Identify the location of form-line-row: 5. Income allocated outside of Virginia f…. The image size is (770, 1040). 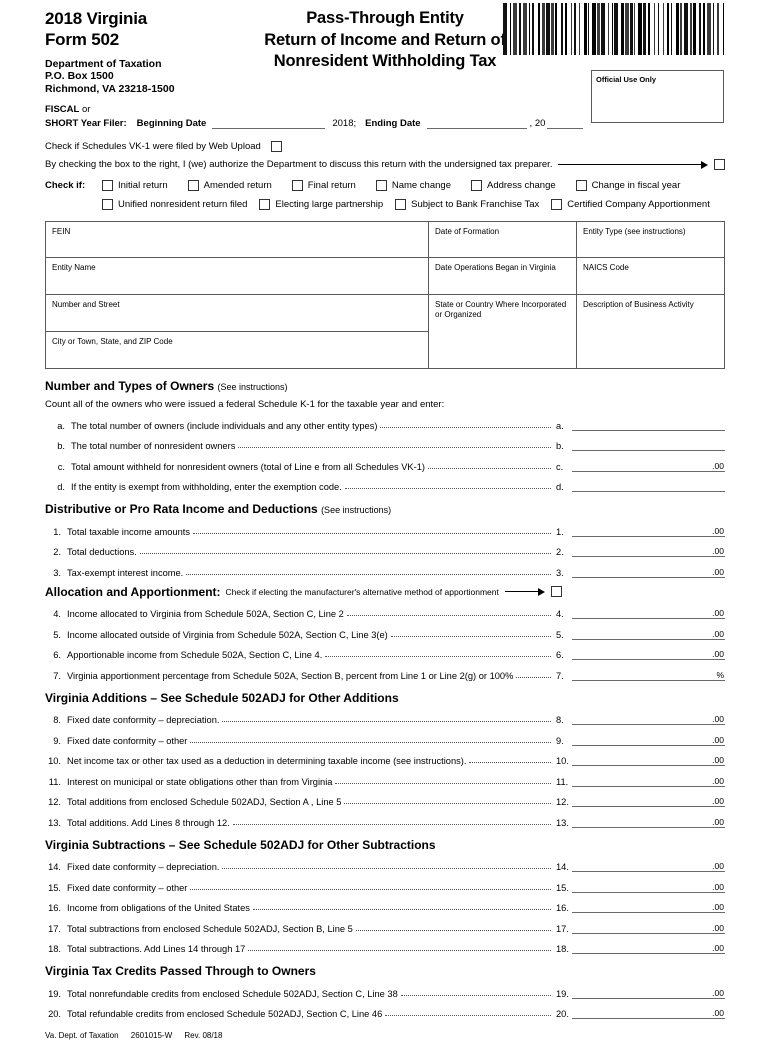
(385, 632).